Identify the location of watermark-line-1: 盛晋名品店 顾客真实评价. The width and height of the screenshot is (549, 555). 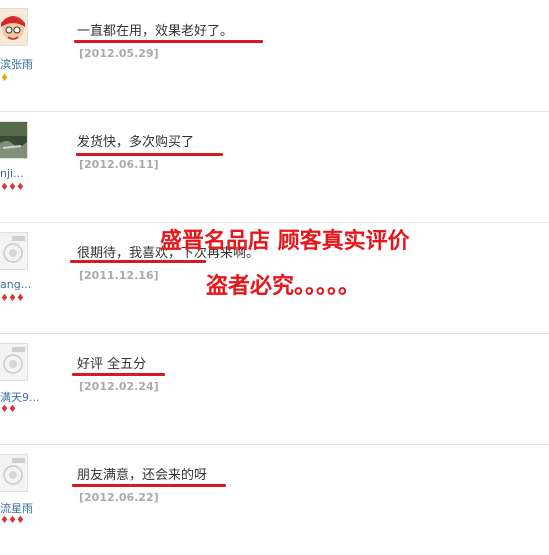
(285, 241).